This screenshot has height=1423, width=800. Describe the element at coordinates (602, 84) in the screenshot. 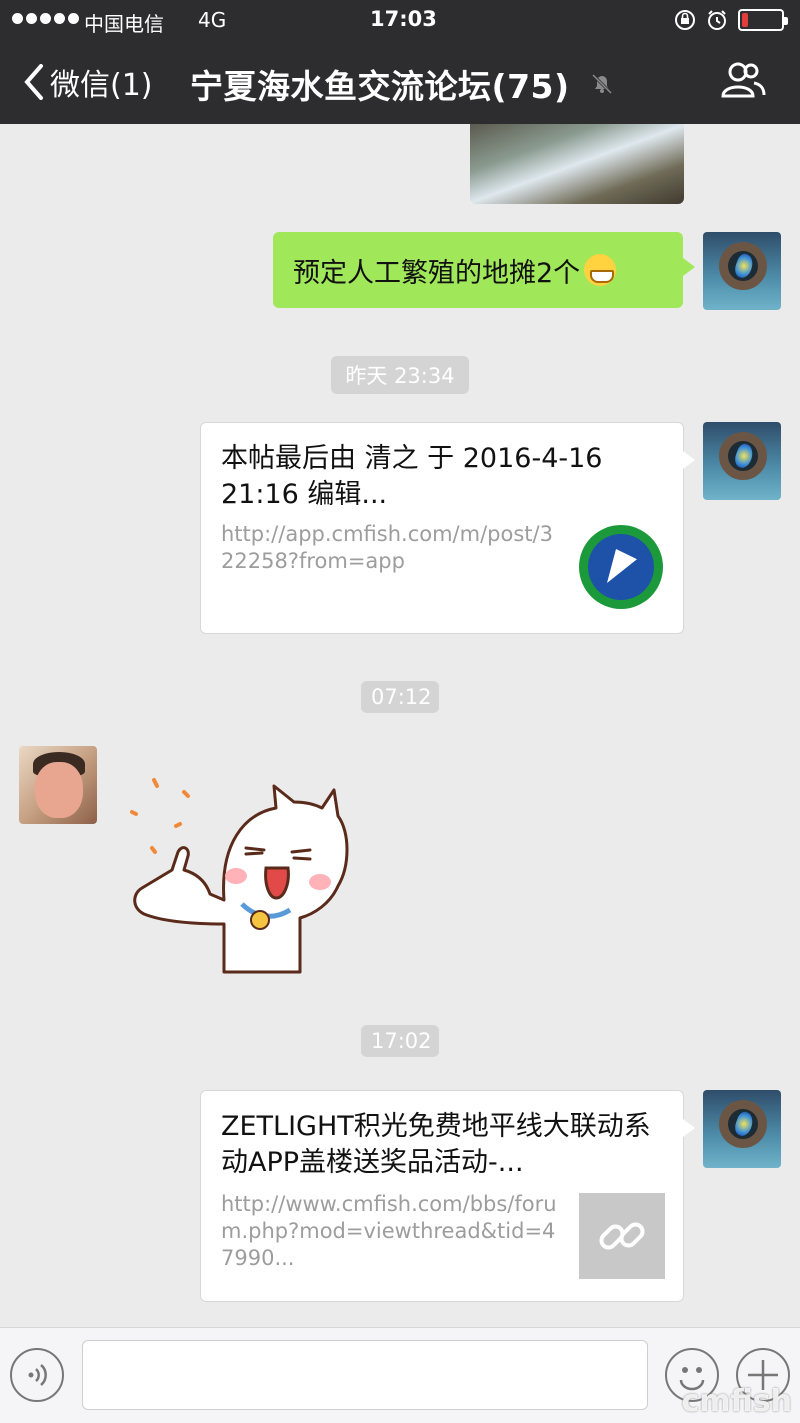

I see `mute-bell-icon` at that location.